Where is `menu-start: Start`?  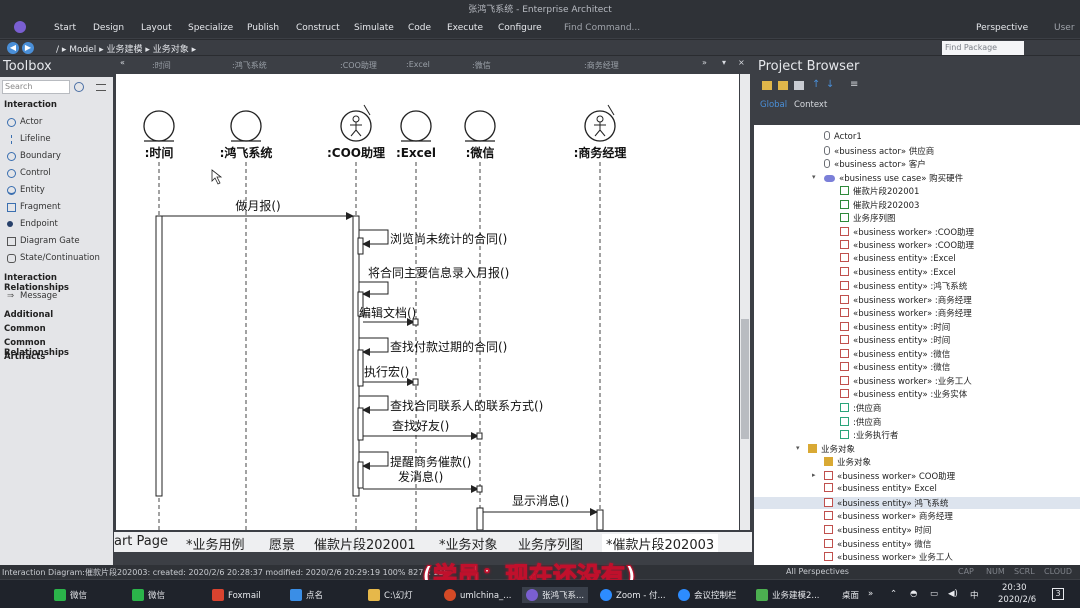 menu-start: Start is located at coordinates (65, 28).